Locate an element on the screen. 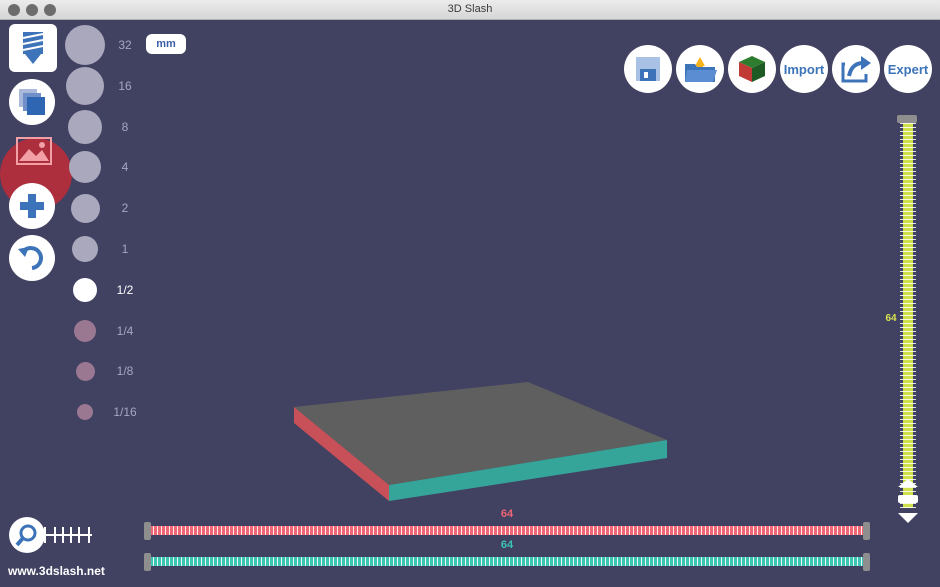  window-title: 3D Slash is located at coordinates (470, 9).